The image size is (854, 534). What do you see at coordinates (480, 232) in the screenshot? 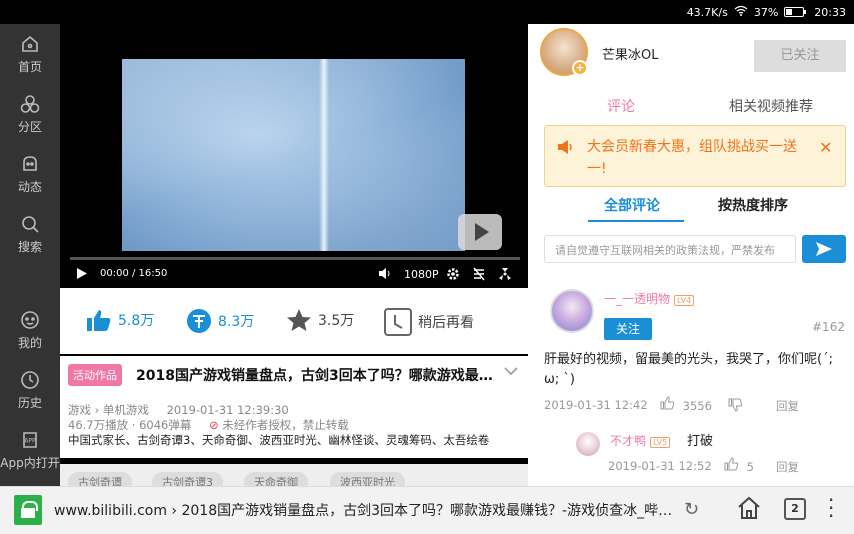
I see `tv-play-icon` at bounding box center [480, 232].